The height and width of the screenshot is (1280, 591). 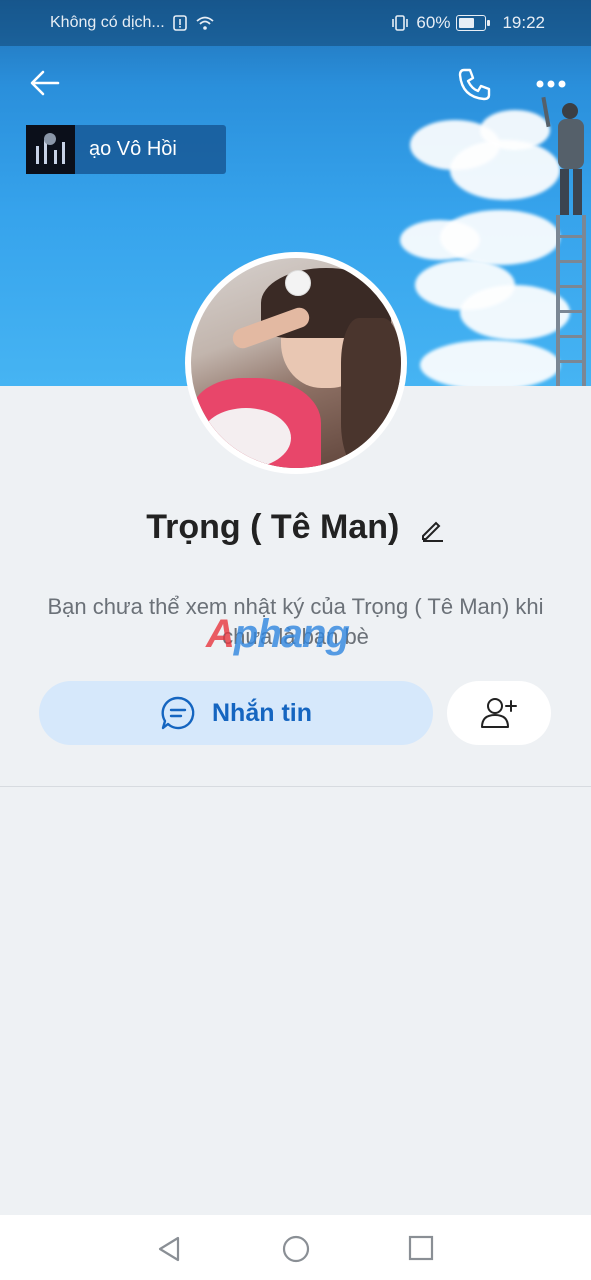 I want to click on watermark-part-1: A, so click(x=220, y=634).